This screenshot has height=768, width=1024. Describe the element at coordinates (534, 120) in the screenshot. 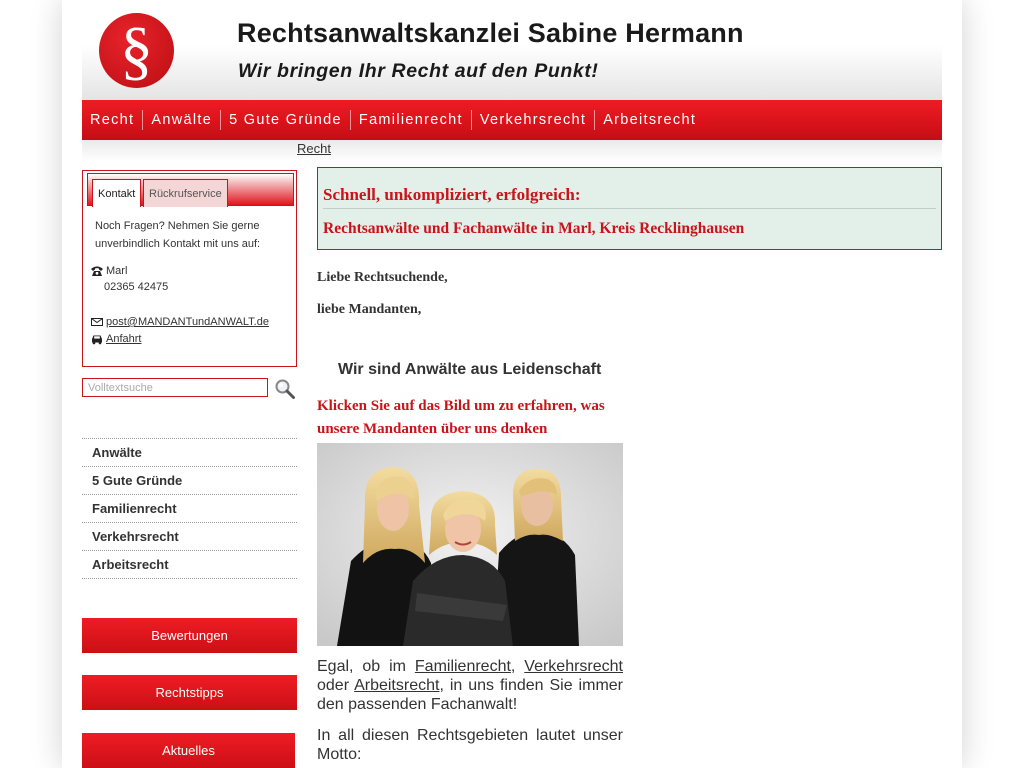

I see `nav-item-verkehrsrecht: Verkehrsrecht` at that location.